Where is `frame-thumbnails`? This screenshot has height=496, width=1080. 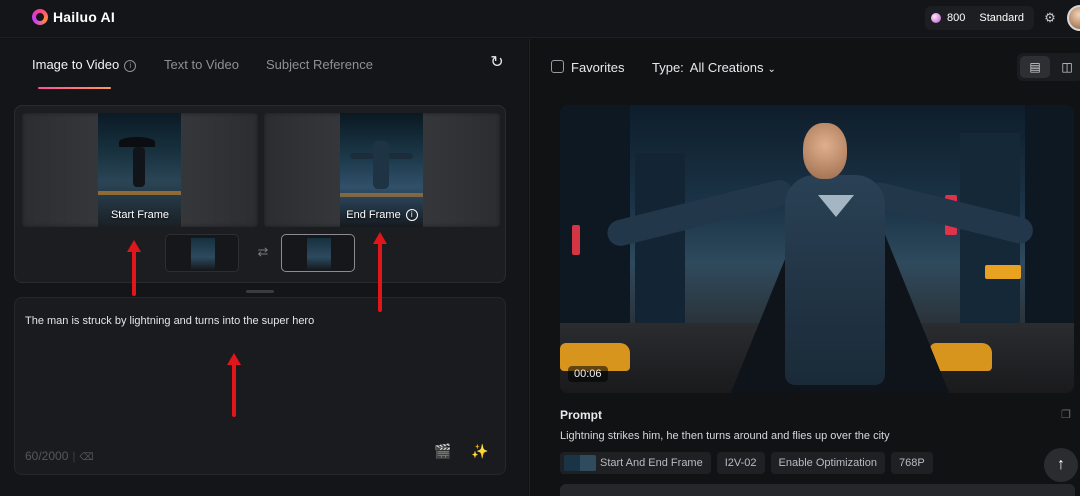 frame-thumbnails is located at coordinates (580, 463).